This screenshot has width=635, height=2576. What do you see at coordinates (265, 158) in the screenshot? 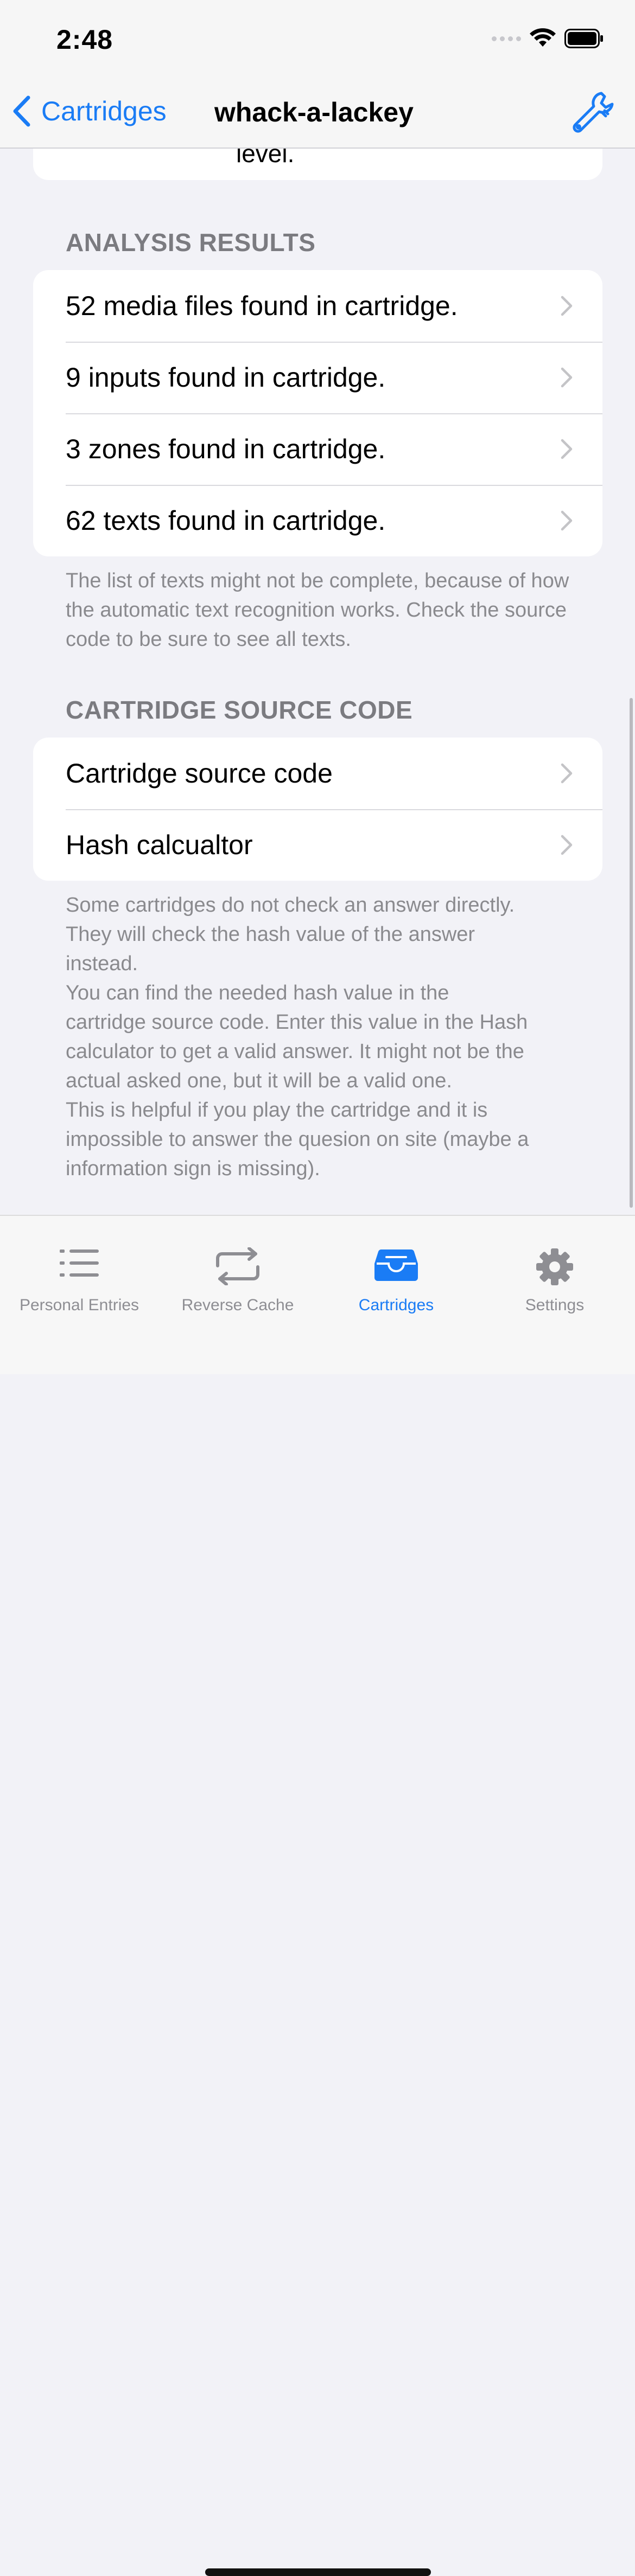
I see `previous-section-text: level.` at bounding box center [265, 158].